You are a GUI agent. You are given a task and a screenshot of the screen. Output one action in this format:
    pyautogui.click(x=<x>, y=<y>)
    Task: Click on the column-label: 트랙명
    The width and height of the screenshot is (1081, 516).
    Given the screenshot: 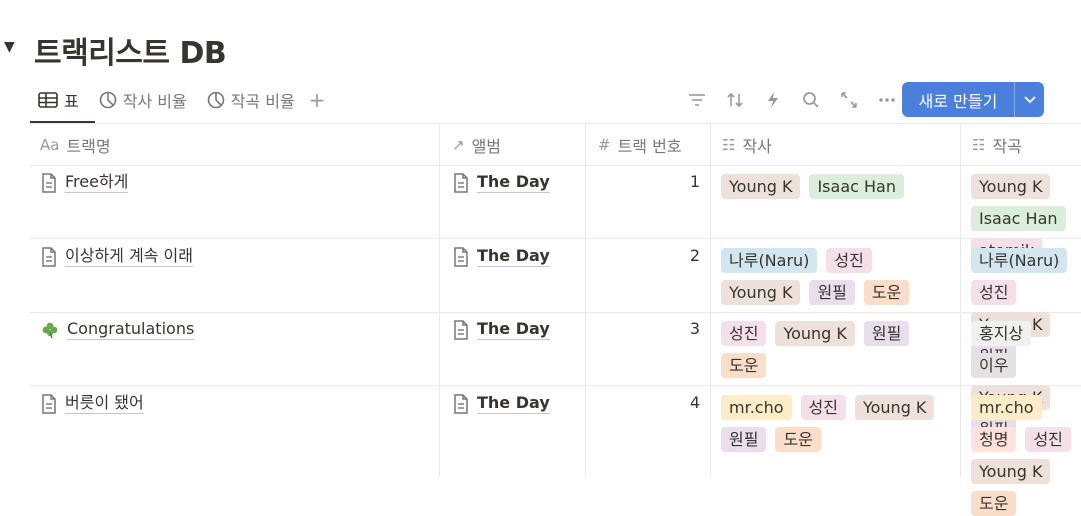 What is the action you would take?
    pyautogui.click(x=88, y=146)
    